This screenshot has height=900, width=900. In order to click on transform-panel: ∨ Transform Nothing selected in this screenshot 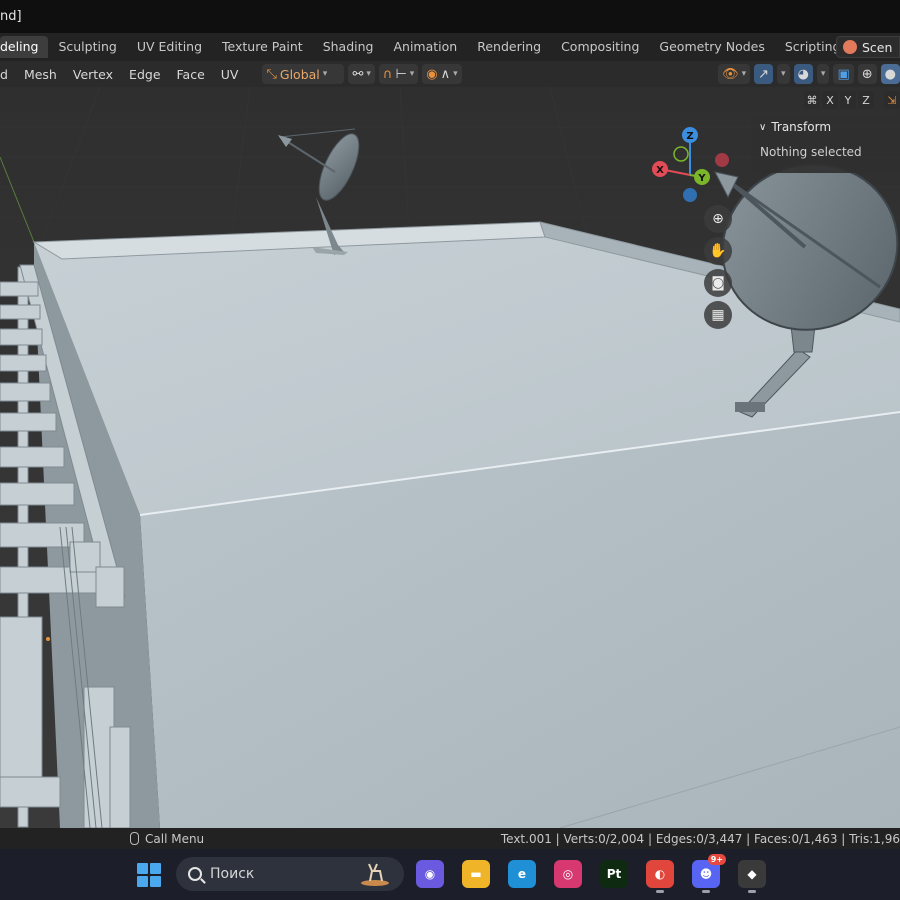, I will do `click(825, 144)`.